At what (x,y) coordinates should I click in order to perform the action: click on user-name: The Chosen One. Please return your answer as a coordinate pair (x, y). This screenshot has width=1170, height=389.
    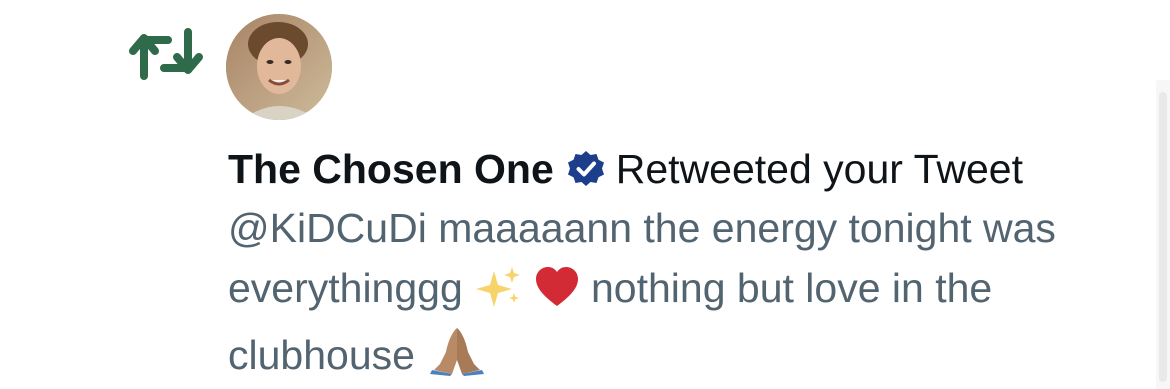
    Looking at the image, I should click on (391, 169).